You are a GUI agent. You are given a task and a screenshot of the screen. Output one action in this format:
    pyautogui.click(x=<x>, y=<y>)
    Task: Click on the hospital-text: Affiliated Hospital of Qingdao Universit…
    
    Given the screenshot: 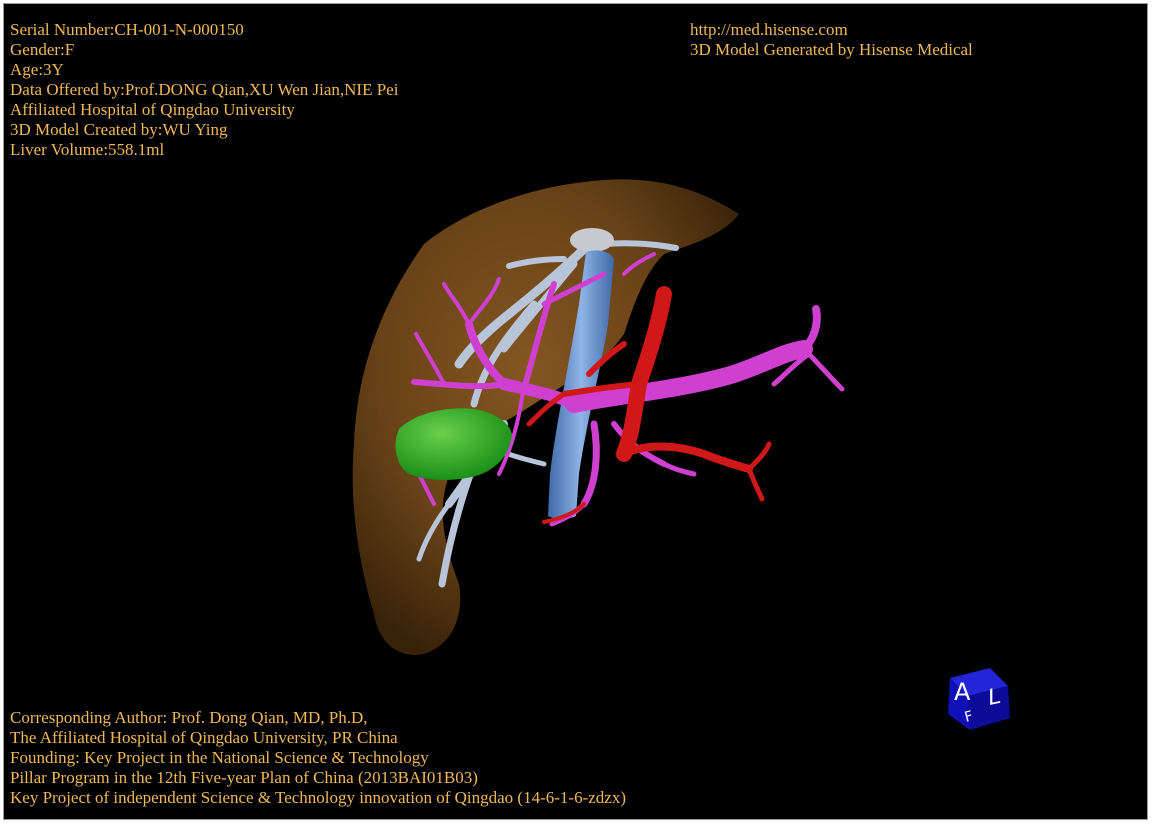 What is the action you would take?
    pyautogui.click(x=152, y=109)
    